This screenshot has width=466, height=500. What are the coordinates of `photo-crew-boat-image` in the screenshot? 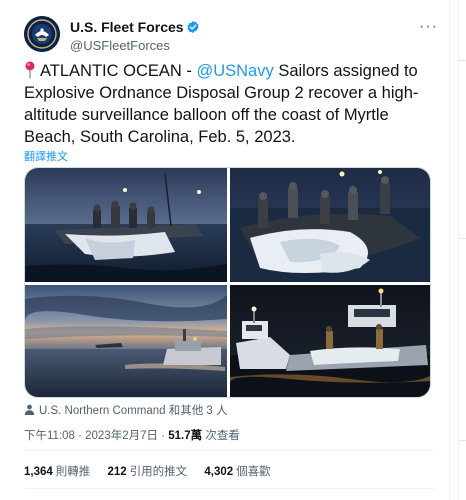 It's located at (126, 225).